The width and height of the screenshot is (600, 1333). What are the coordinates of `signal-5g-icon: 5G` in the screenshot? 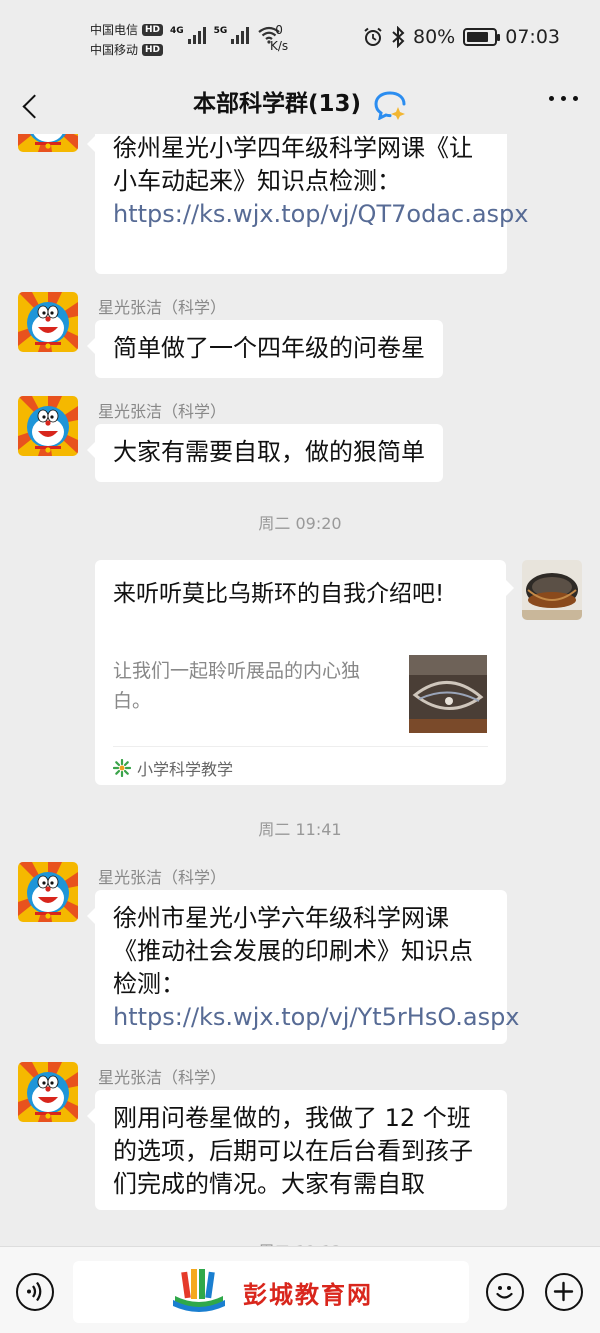 It's located at (232, 35).